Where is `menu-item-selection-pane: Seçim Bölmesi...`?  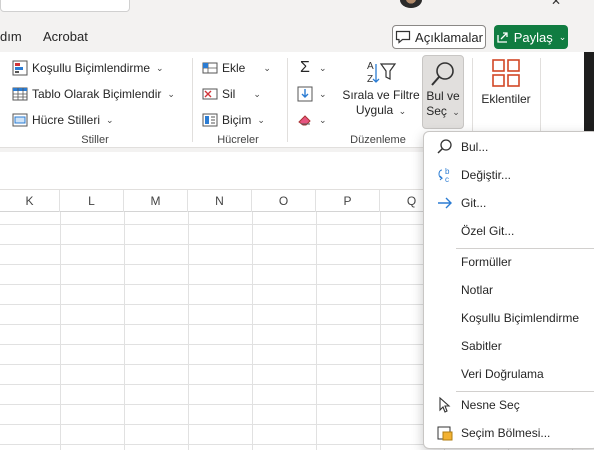 menu-item-selection-pane: Seçim Bölmesi... is located at coordinates (509, 433).